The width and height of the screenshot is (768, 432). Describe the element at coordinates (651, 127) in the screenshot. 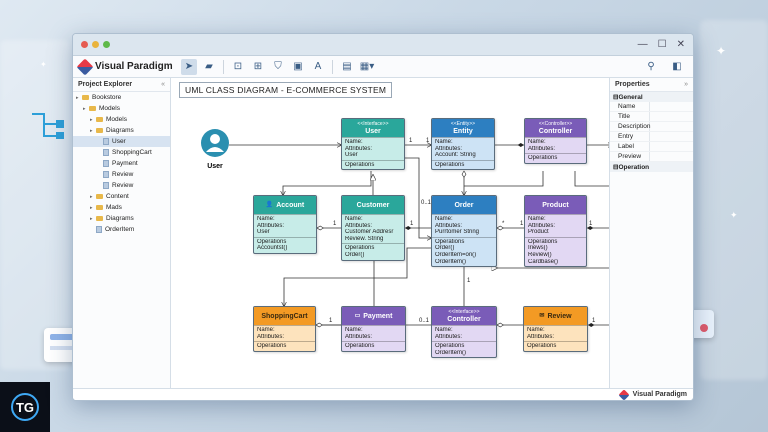

I see `property-row: Description` at that location.